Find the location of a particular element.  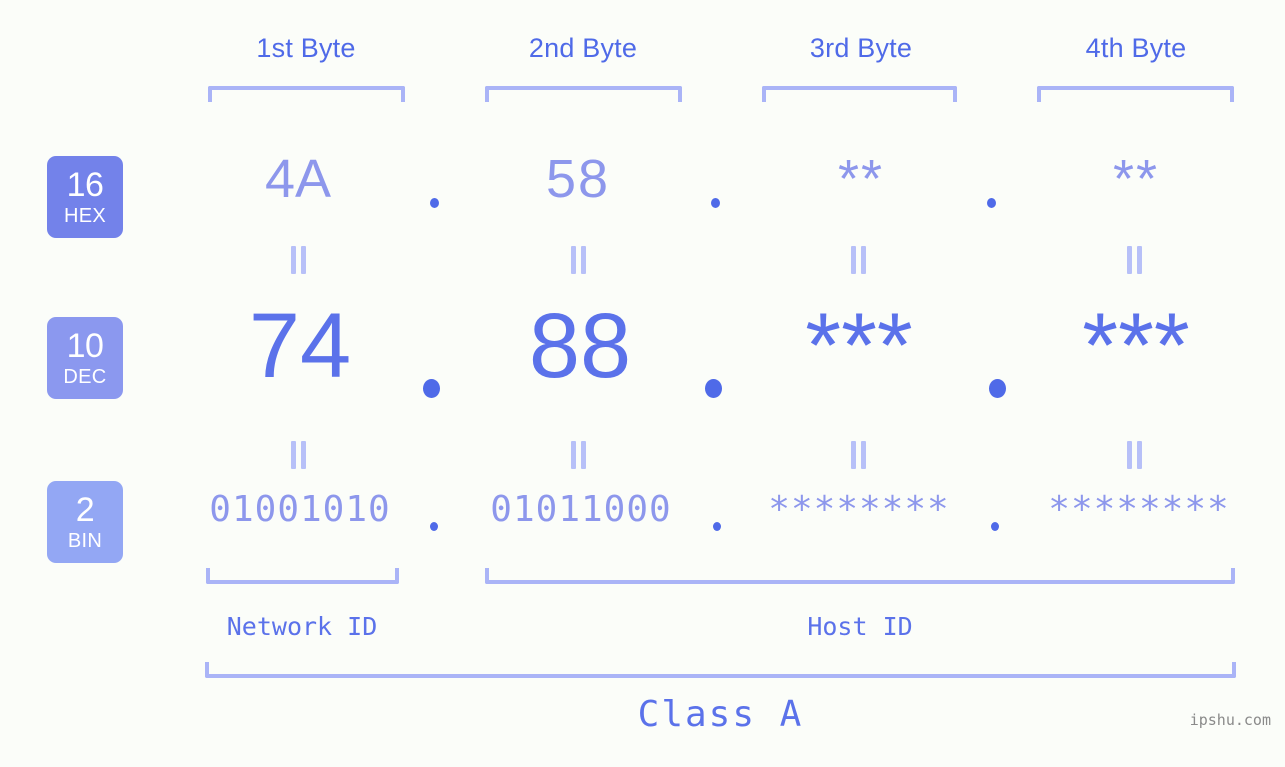

hex-byte-2-value: 58 is located at coordinates (578, 179).